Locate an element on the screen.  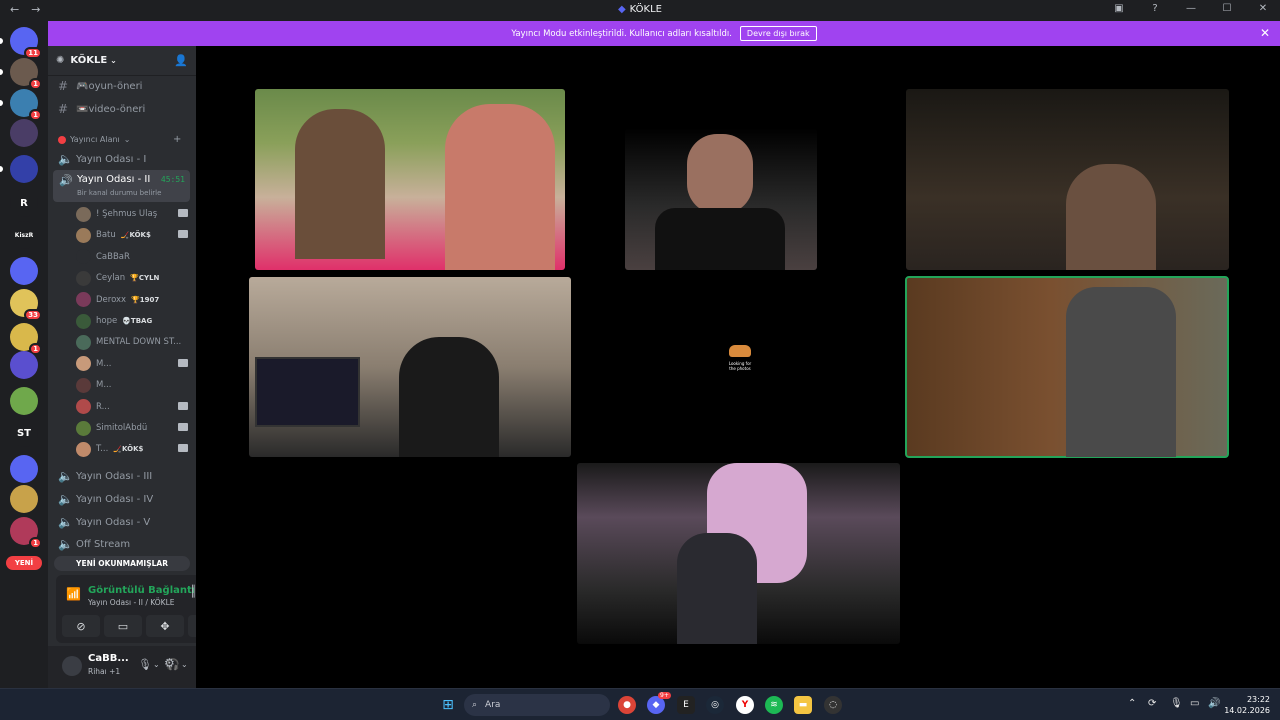
minimize-icon: — is located at coordinates (1191, 8).